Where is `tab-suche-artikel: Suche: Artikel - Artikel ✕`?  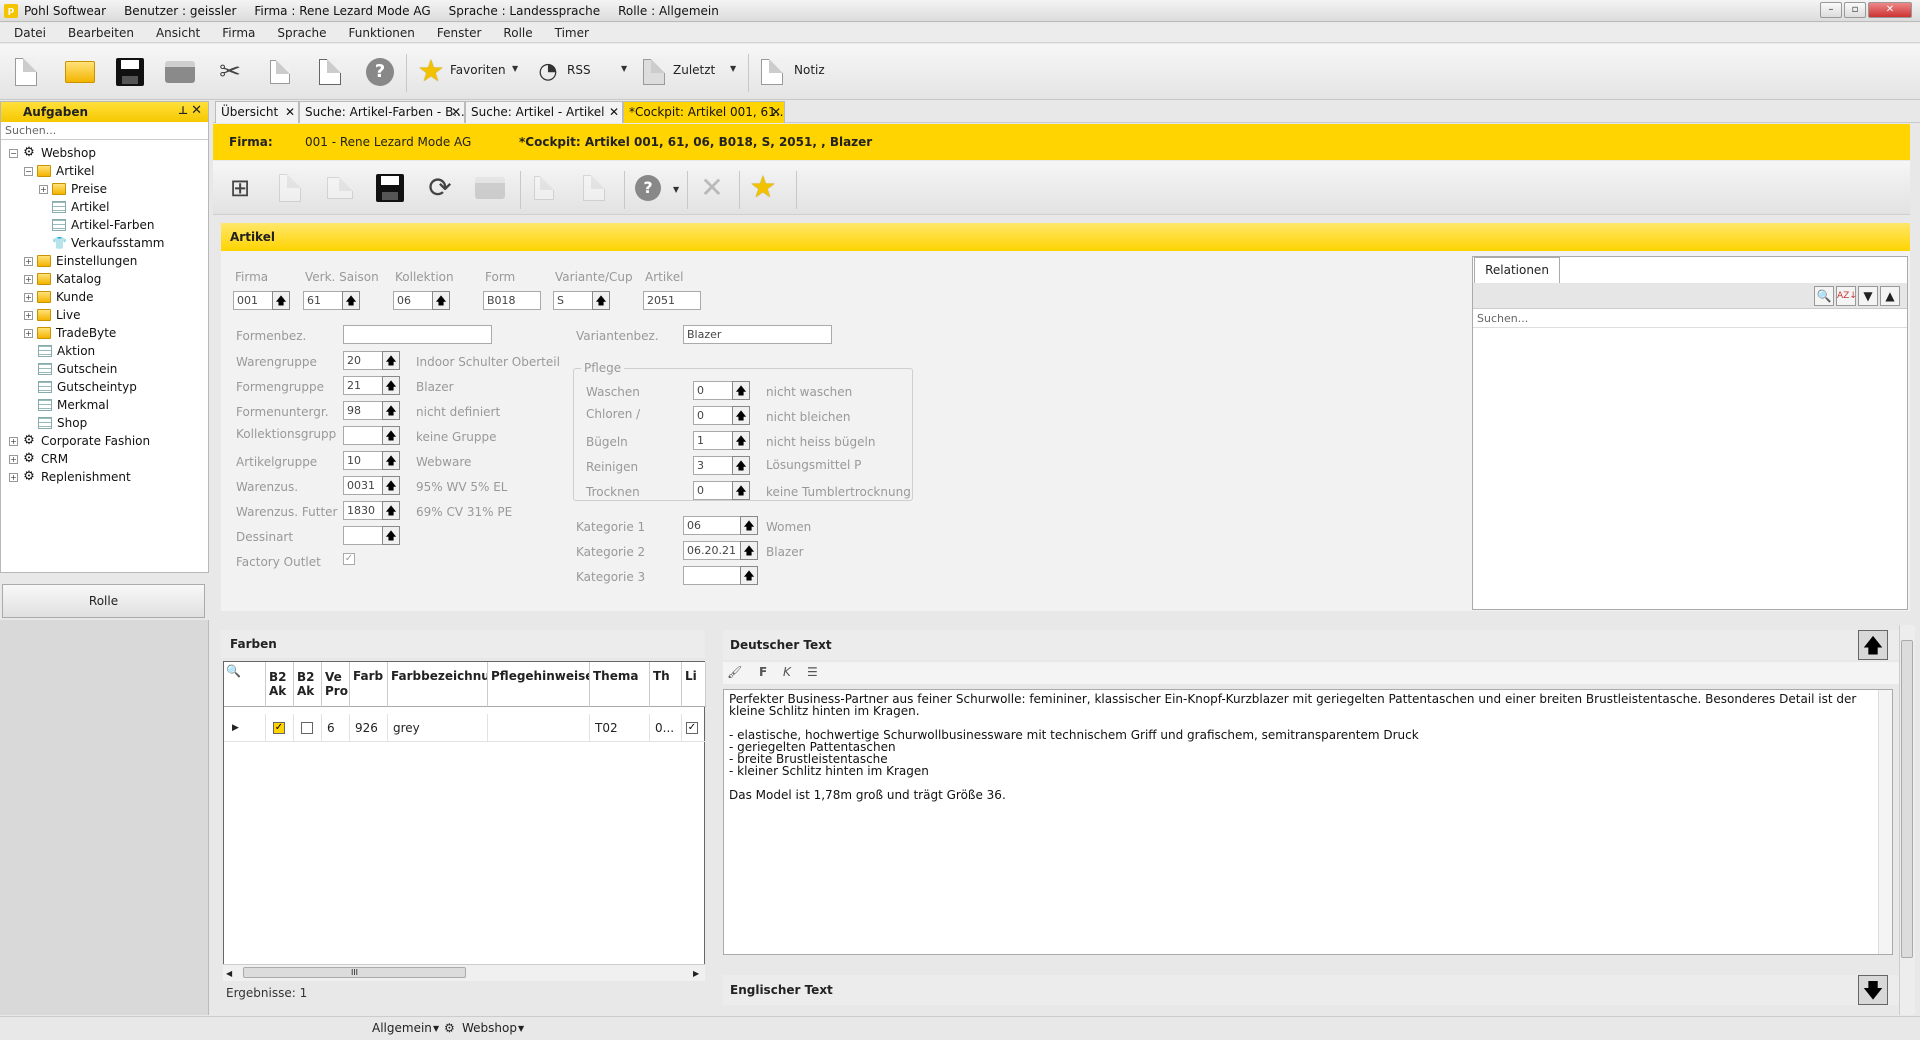 tab-suche-artikel: Suche: Artikel - Artikel ✕ is located at coordinates (544, 112).